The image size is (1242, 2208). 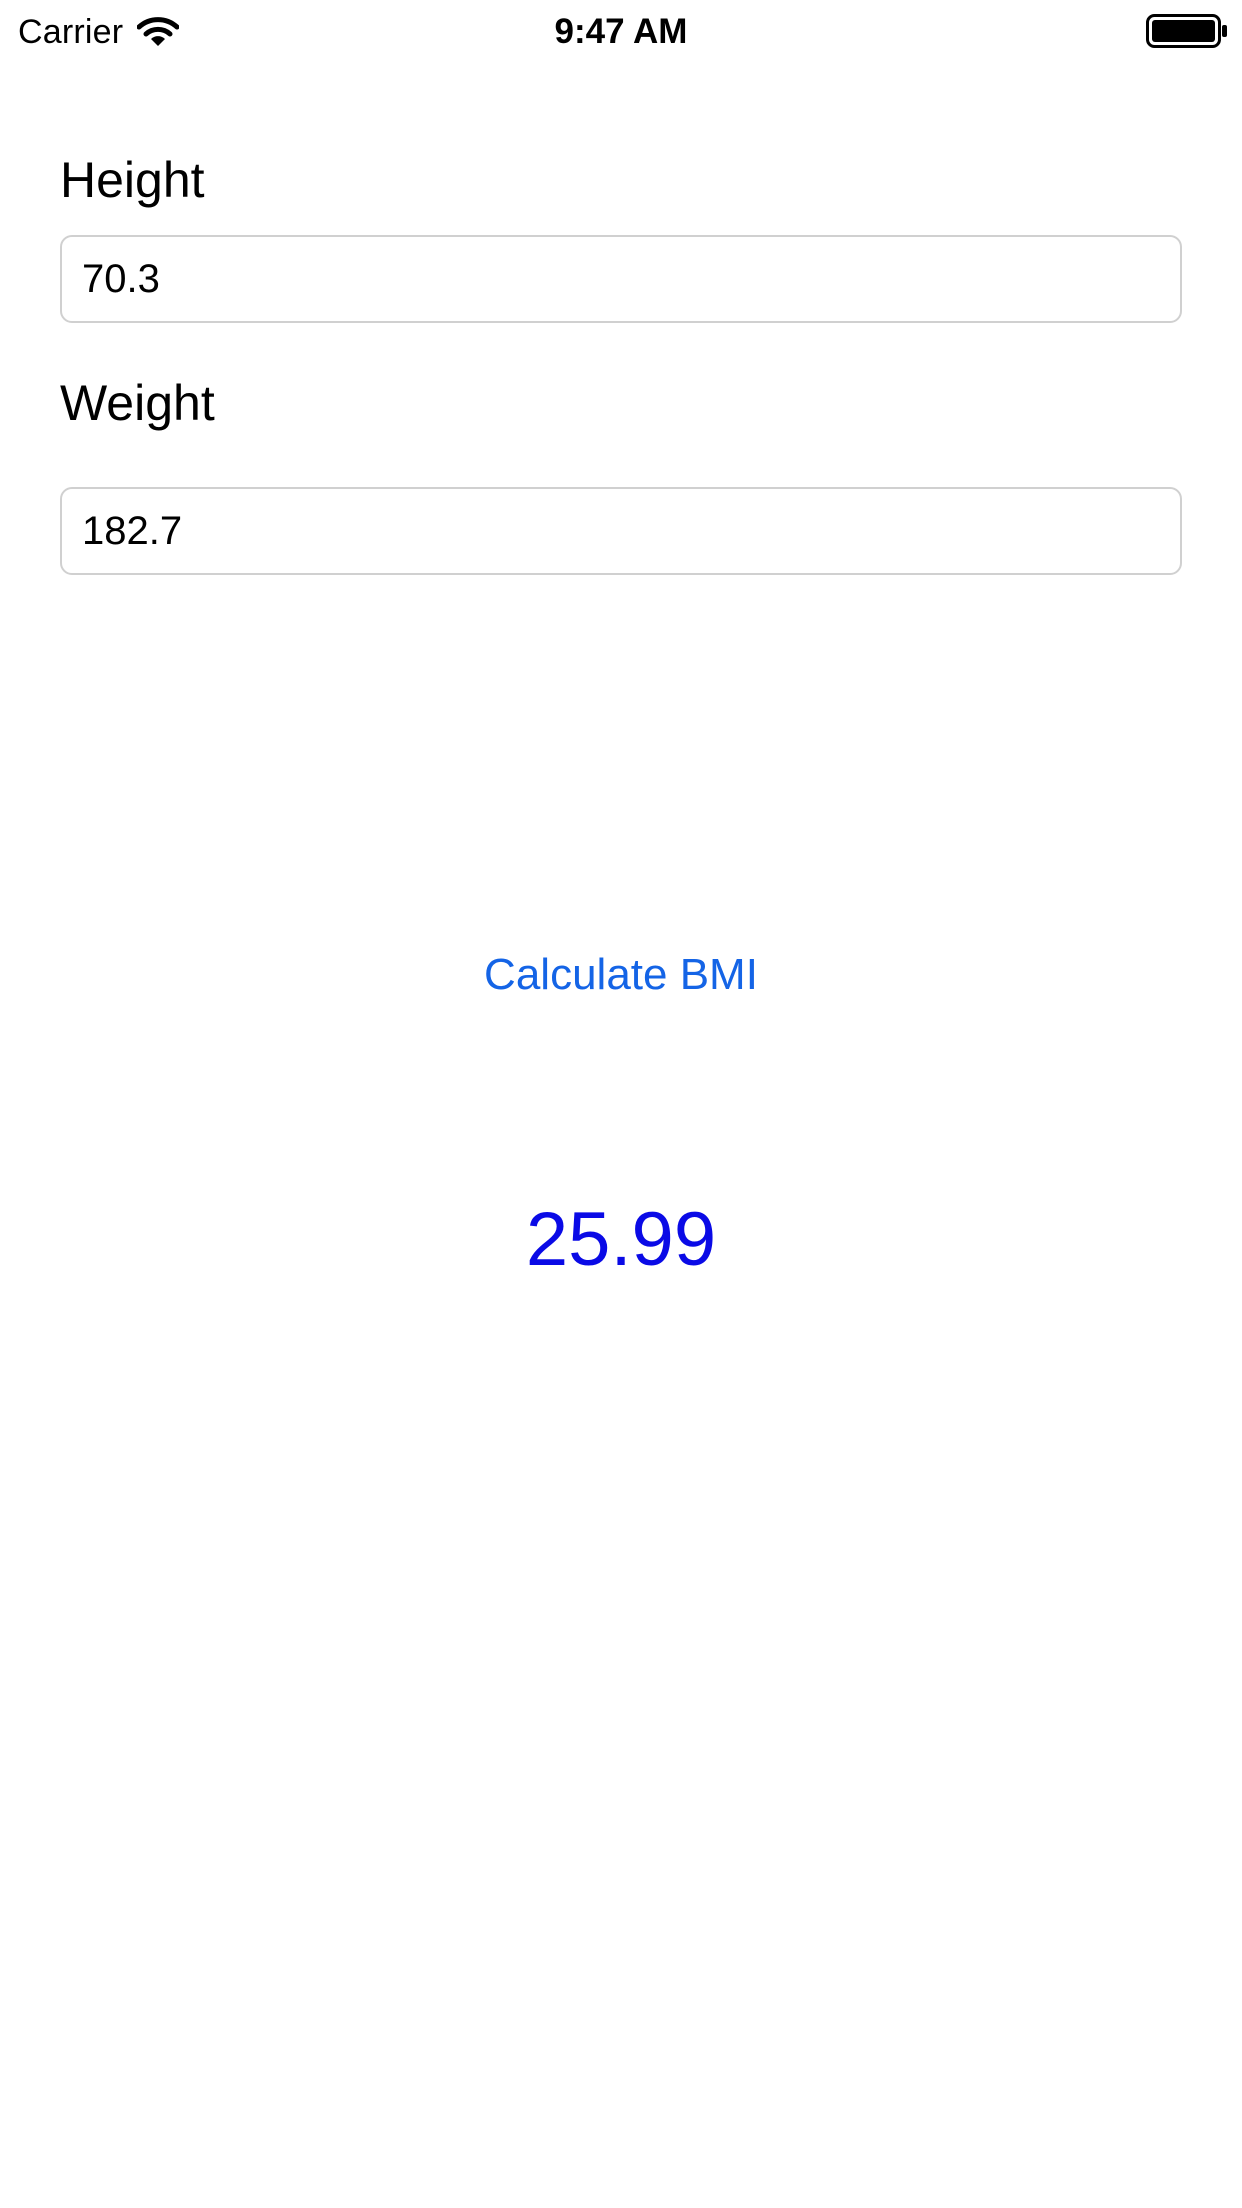 I want to click on status-time: 9:47 AM, so click(x=621, y=31).